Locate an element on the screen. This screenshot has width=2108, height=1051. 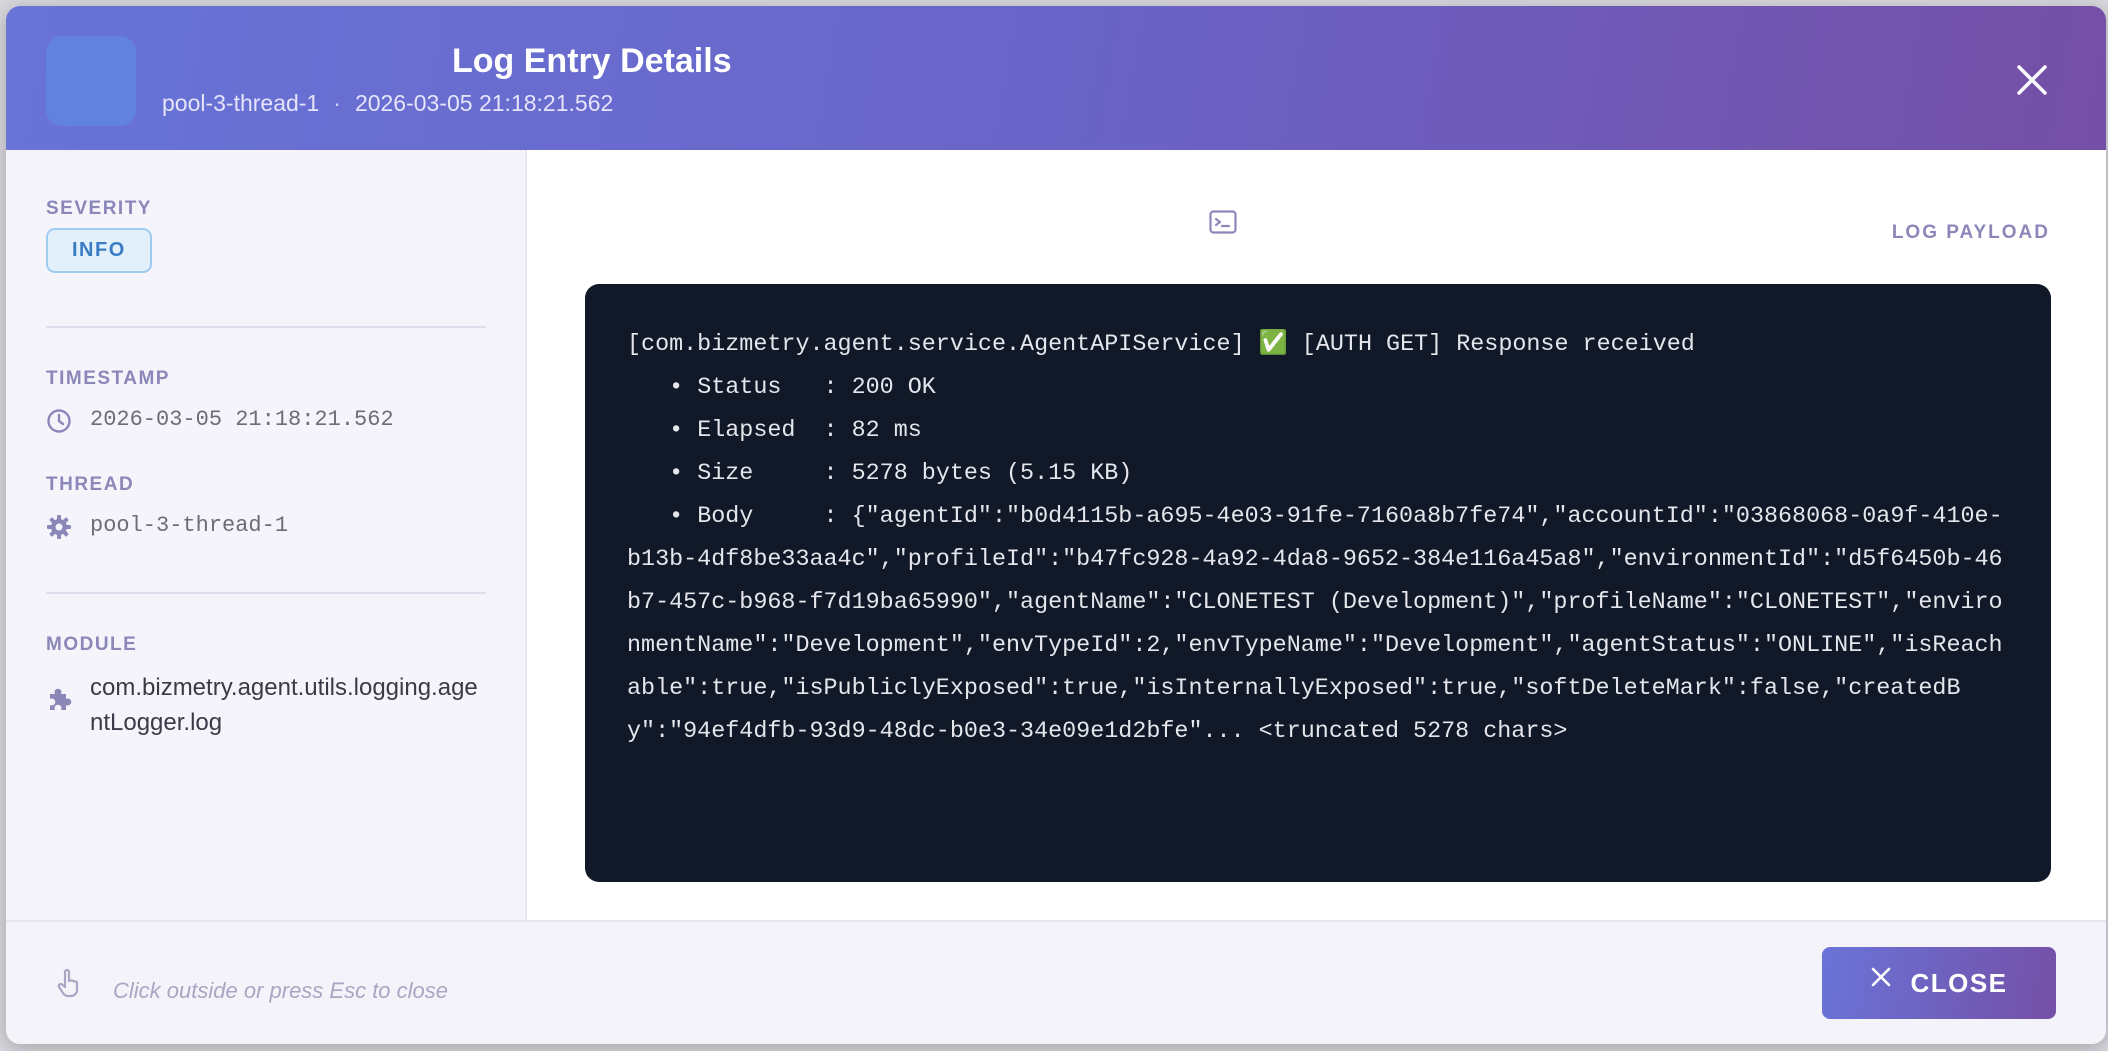
modal-title: Log Entry Details is located at coordinates (592, 61).